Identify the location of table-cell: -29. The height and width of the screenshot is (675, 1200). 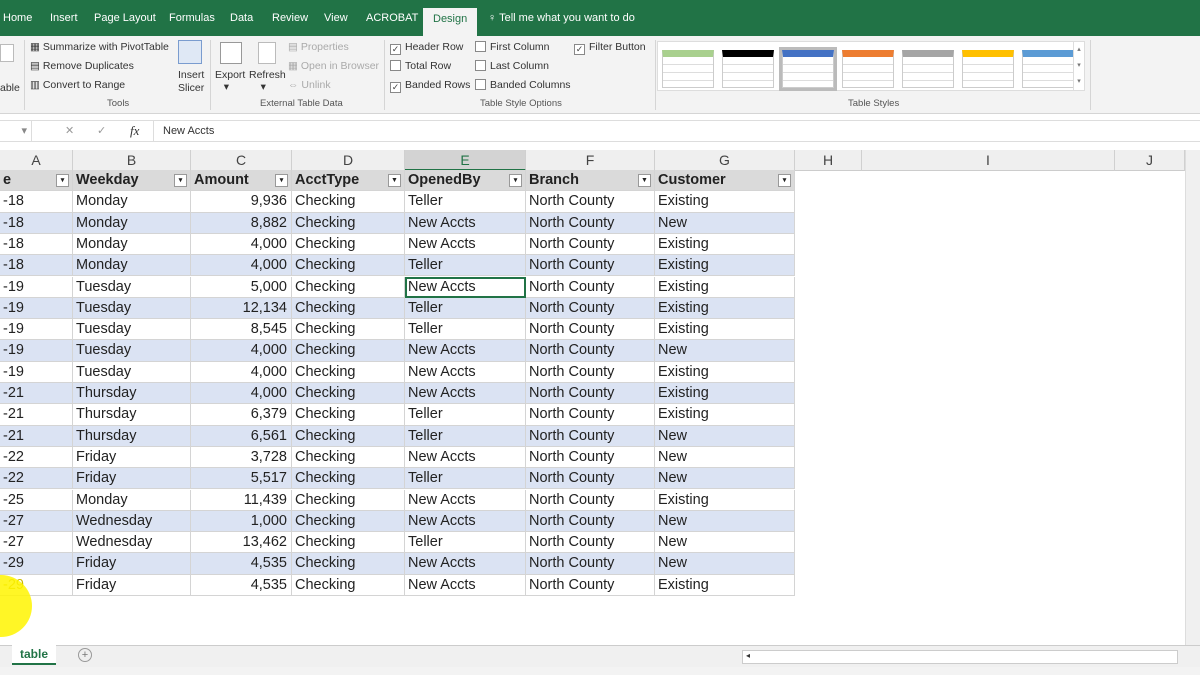
(36, 564).